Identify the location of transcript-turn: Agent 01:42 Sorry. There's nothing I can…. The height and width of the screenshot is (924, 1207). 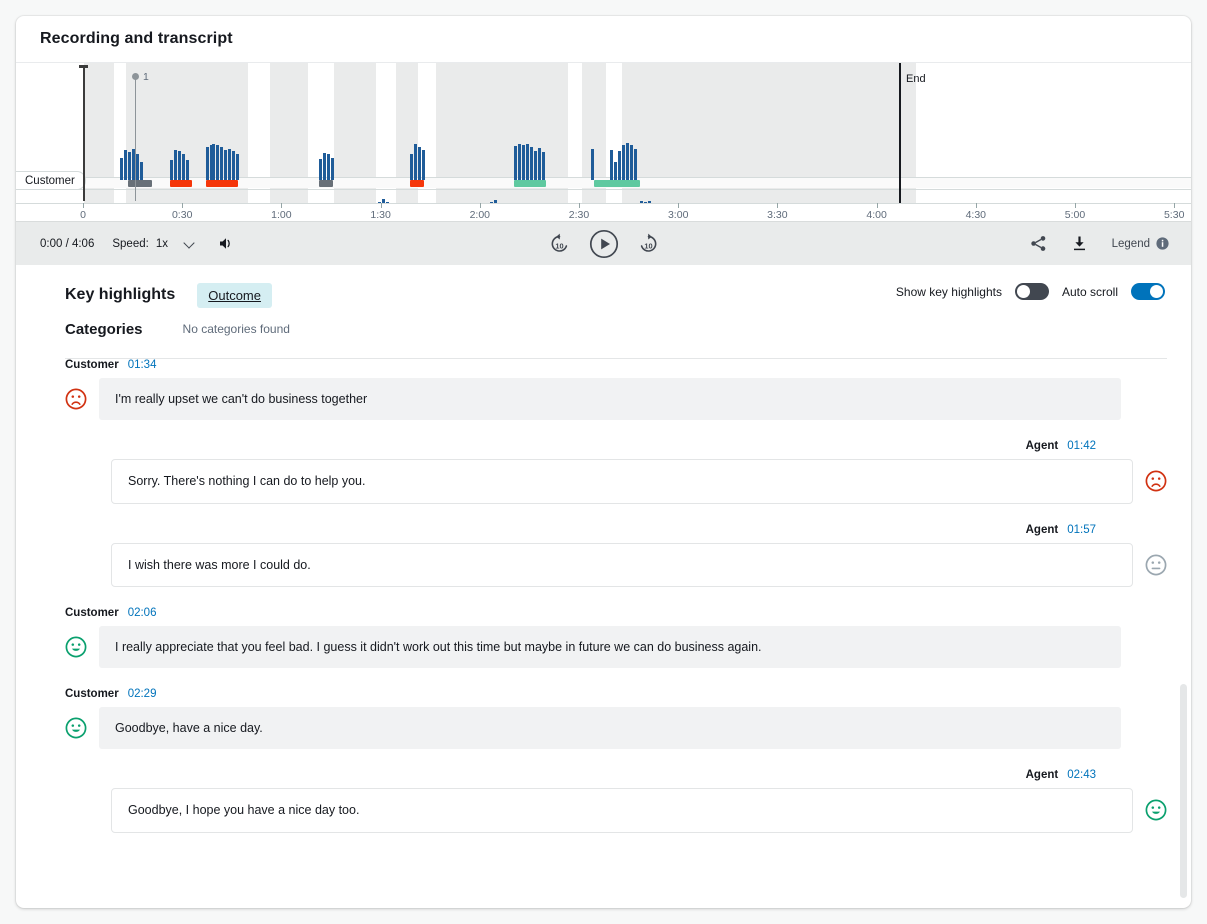
(616, 472).